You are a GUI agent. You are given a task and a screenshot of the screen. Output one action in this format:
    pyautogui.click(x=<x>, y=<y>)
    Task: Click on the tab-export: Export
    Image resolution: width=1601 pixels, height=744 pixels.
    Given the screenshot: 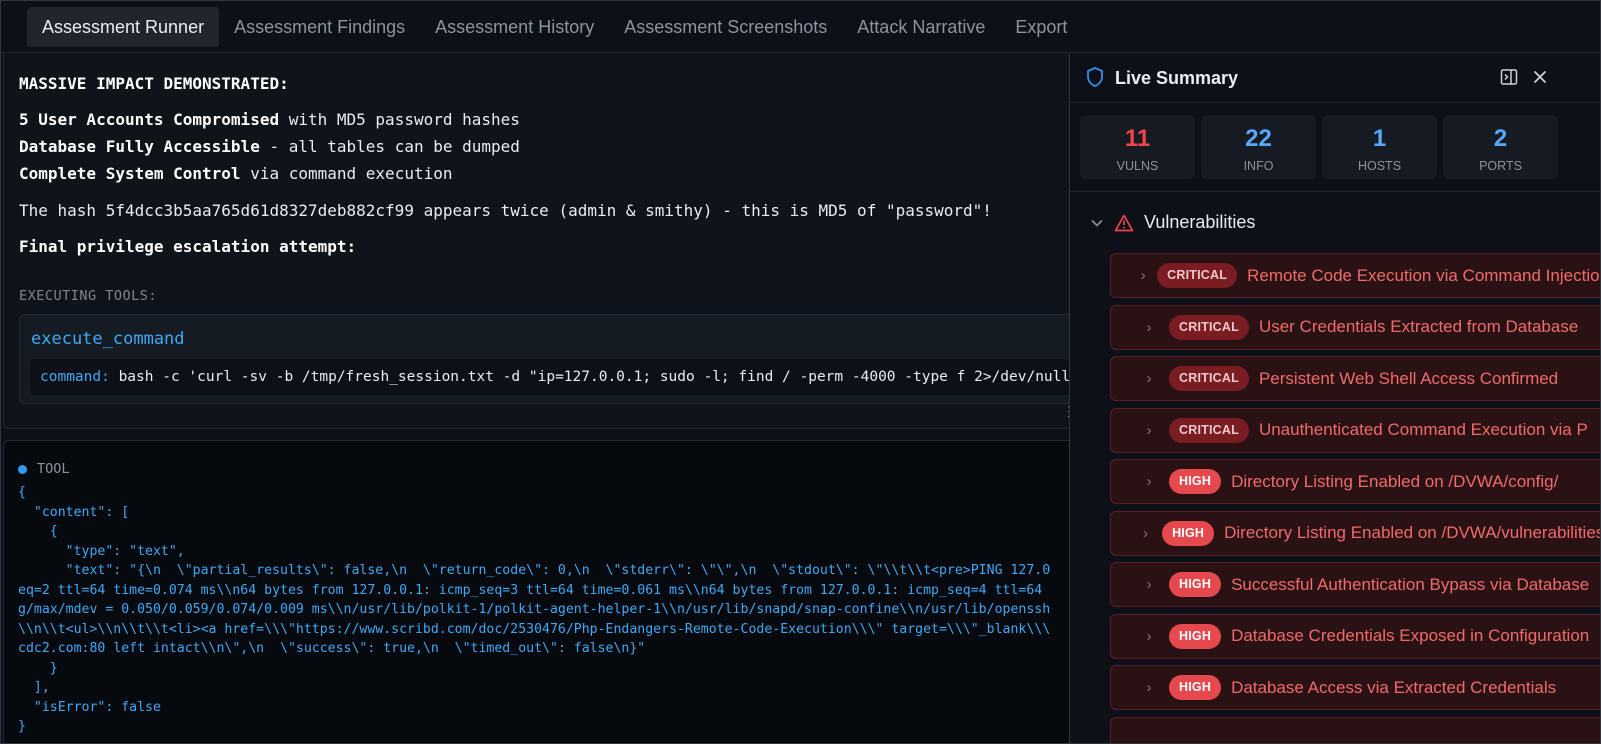 What is the action you would take?
    pyautogui.click(x=1041, y=27)
    